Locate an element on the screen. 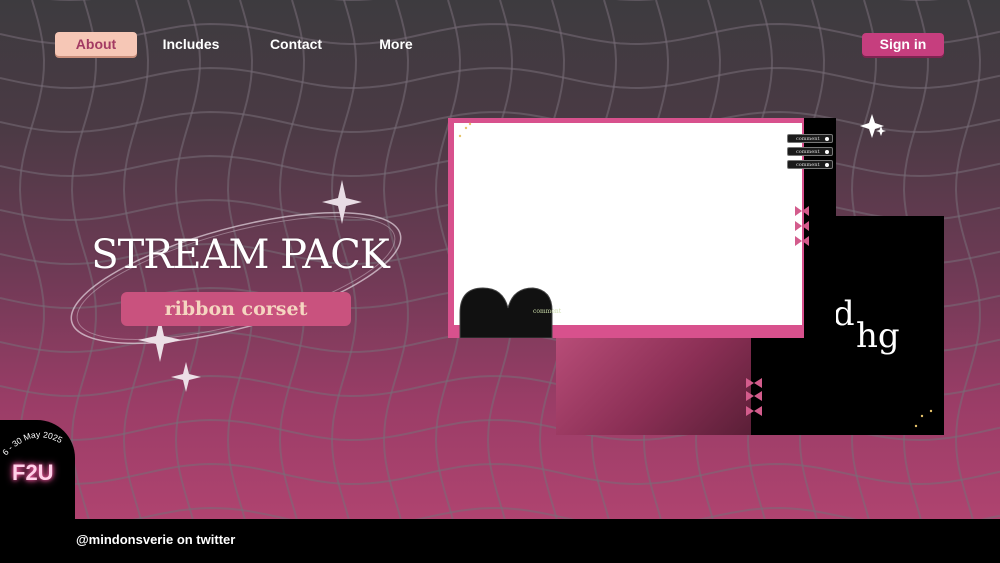  sign-in-button: Sign in is located at coordinates (903, 44).